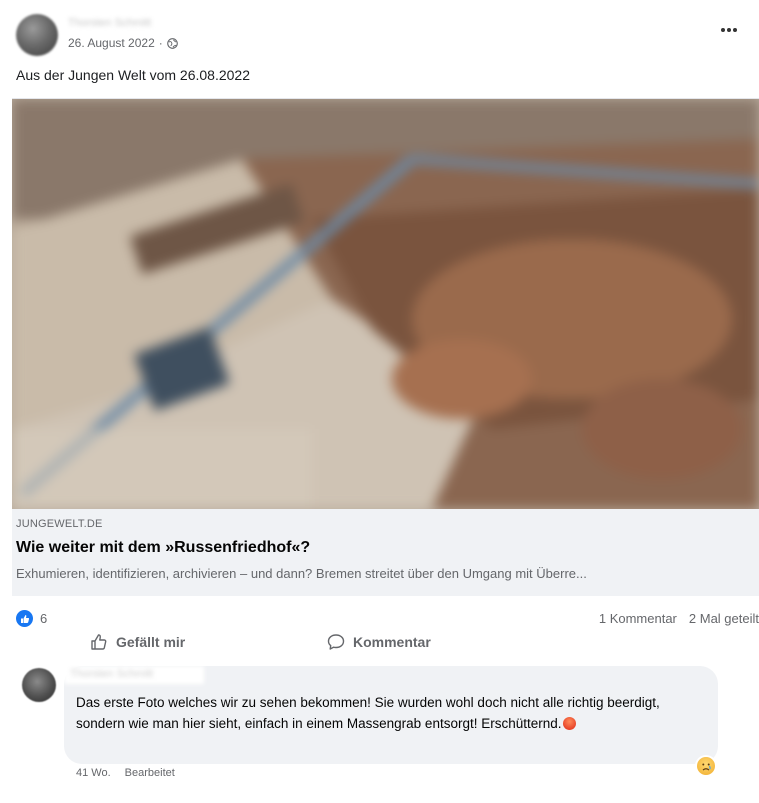 The image size is (759, 803). I want to click on comment-time: 41 Wo., so click(93, 773).